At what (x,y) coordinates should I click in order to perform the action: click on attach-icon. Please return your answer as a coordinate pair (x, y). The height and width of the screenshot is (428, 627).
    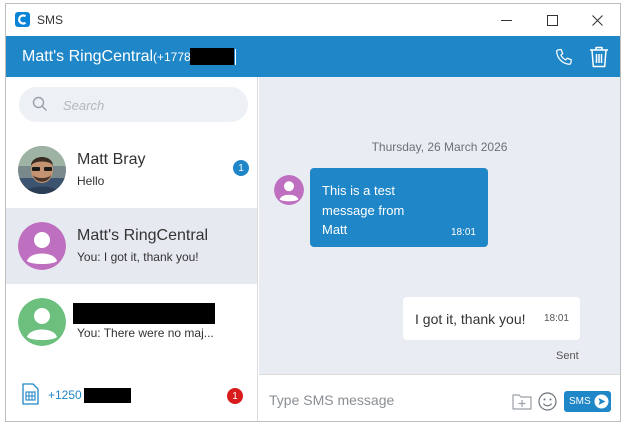
    Looking at the image, I should click on (522, 402).